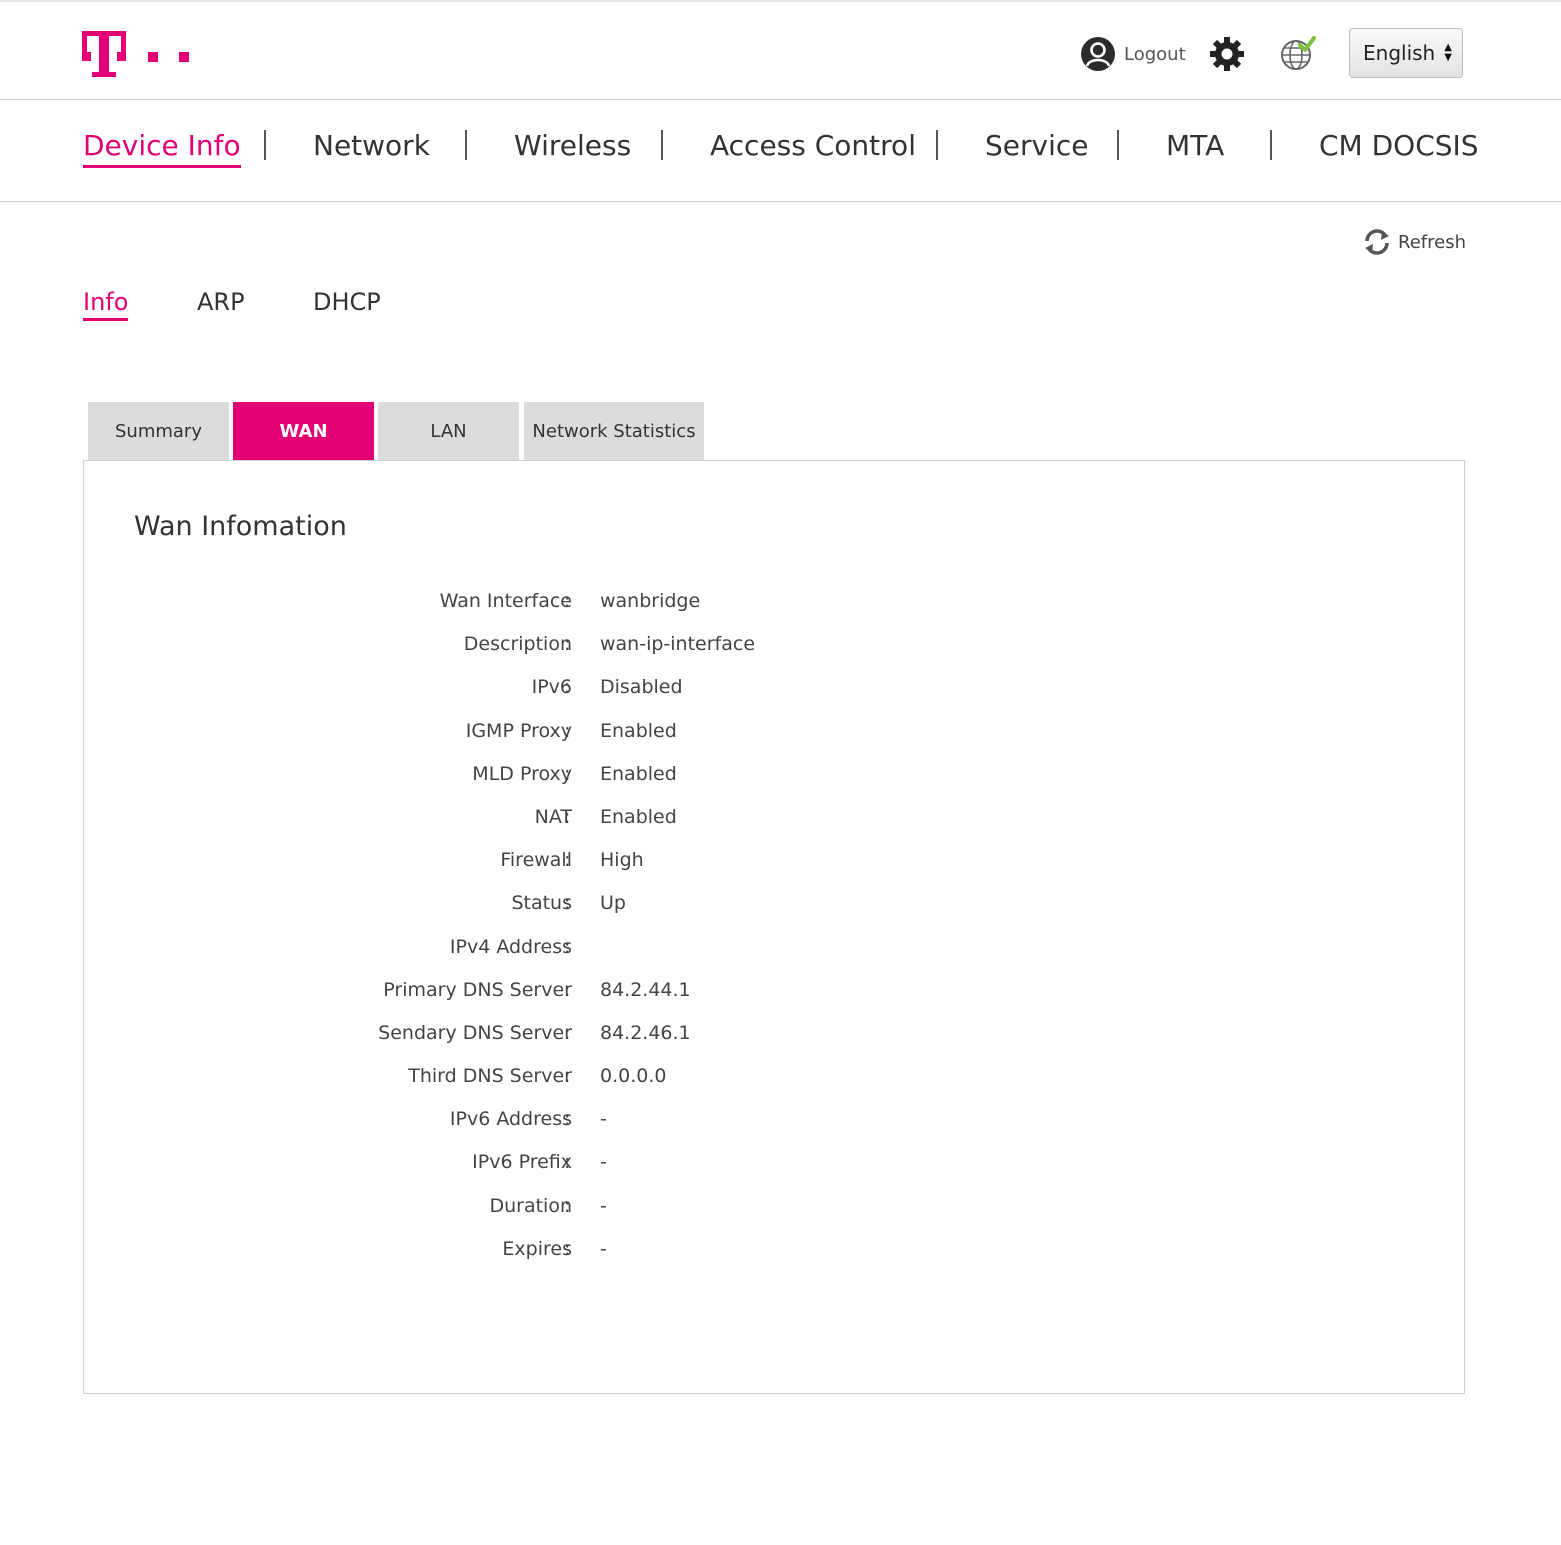 Image resolution: width=1561 pixels, height=1545 pixels. Describe the element at coordinates (158, 431) in the screenshot. I see `tab-summary: Summary` at that location.